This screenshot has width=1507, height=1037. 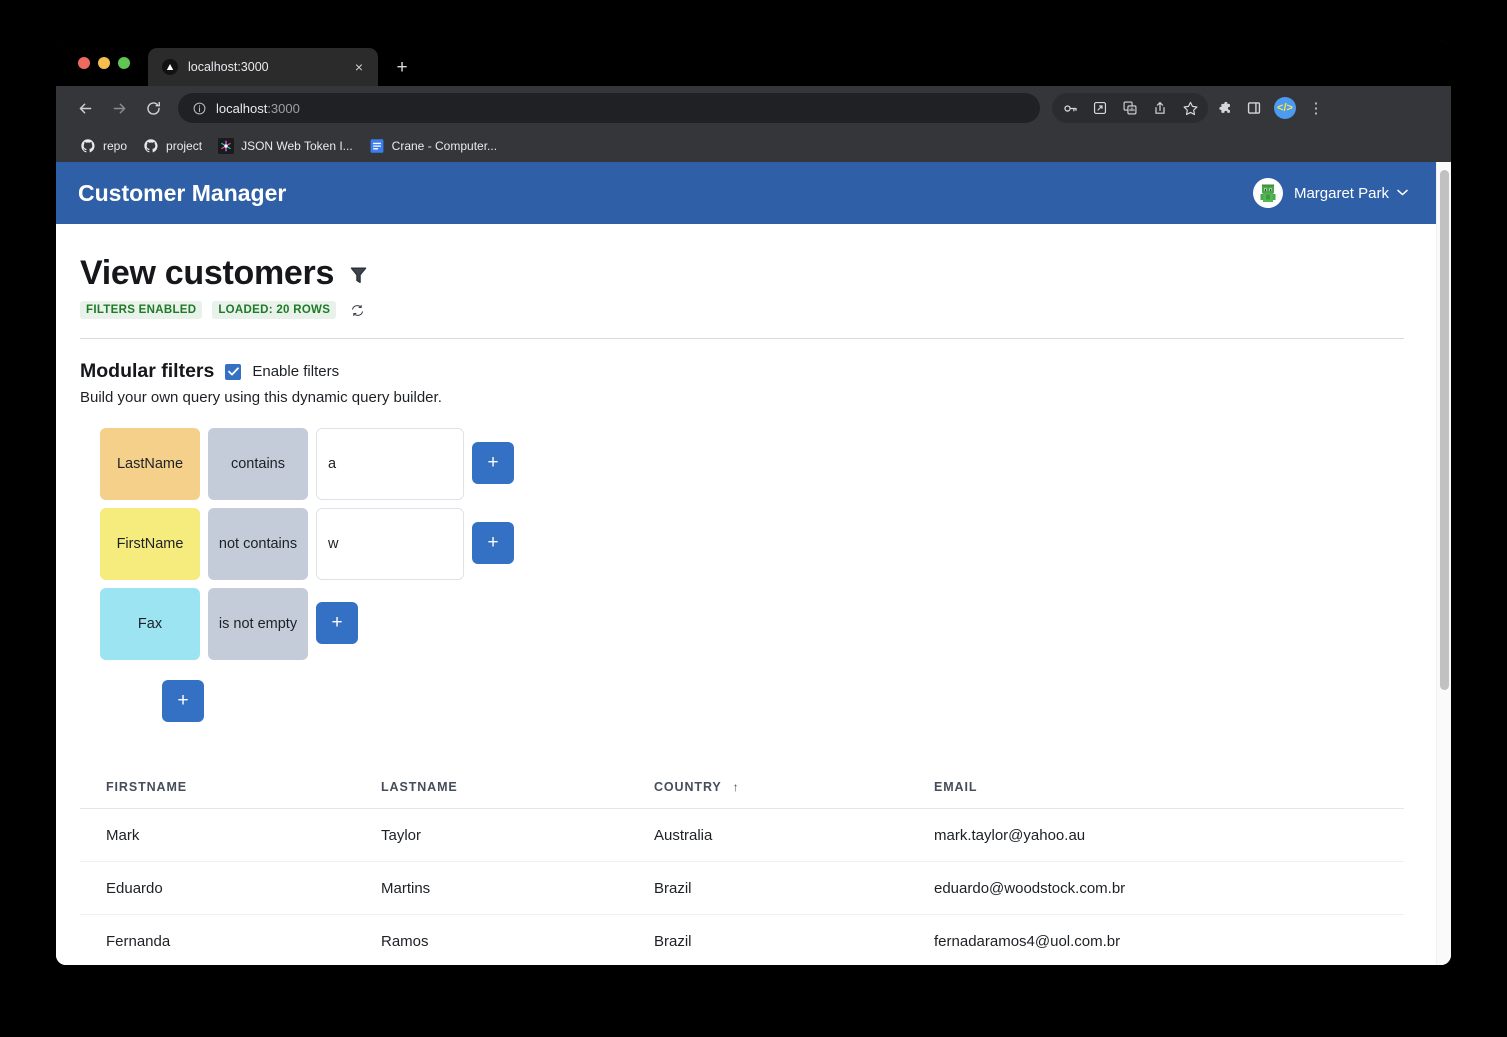 I want to click on section-divider, so click(x=742, y=338).